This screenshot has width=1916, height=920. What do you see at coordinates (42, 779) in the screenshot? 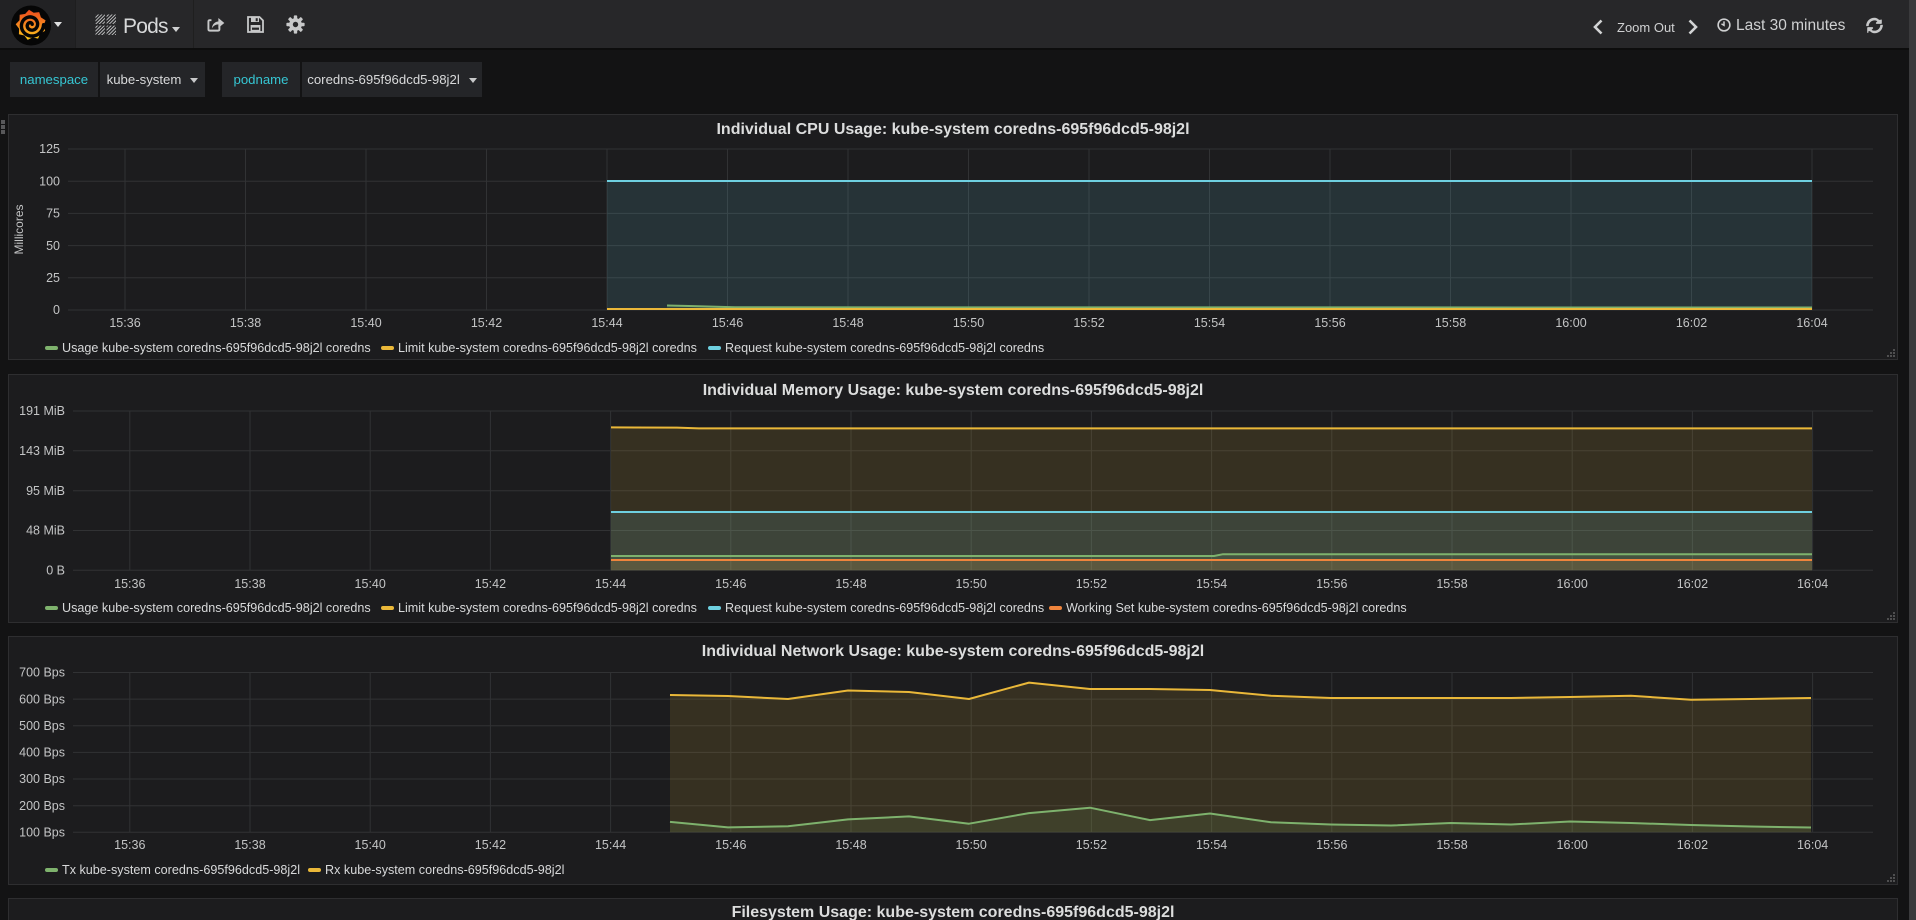
I see `svg-text: 300 Bps` at bounding box center [42, 779].